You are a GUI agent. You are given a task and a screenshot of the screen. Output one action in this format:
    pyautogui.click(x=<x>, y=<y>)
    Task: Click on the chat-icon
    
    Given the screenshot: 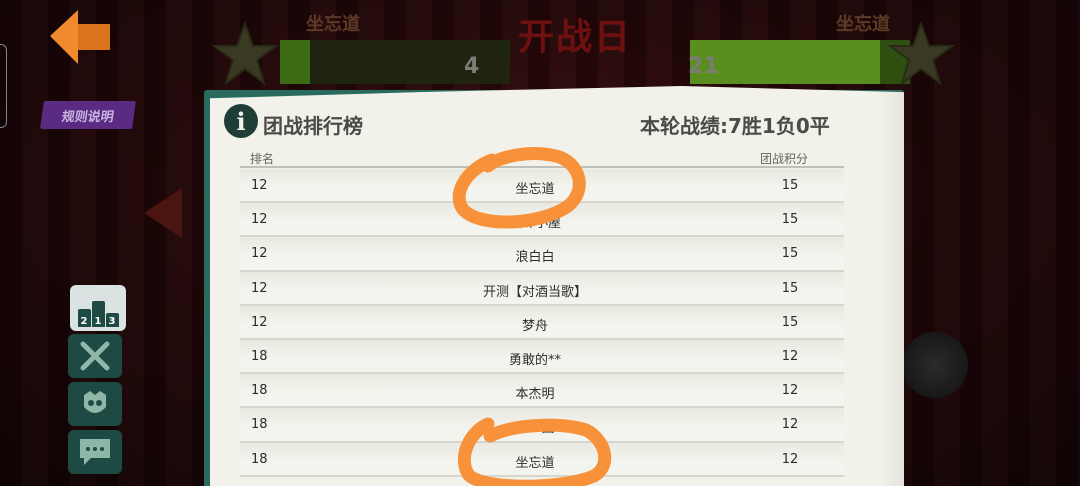 What is the action you would take?
    pyautogui.click(x=95, y=452)
    